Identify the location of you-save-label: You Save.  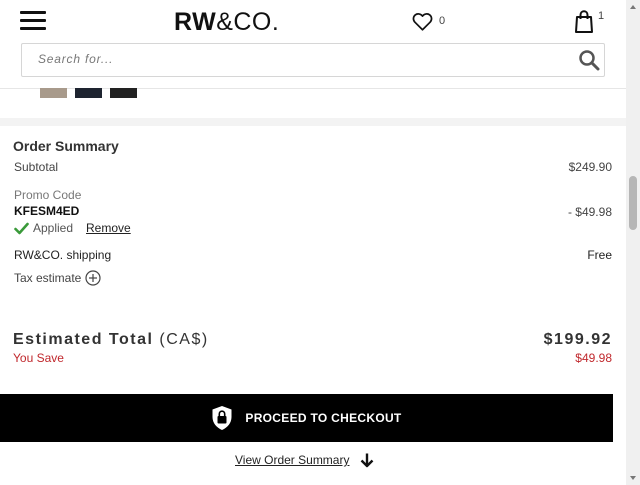
(38, 358).